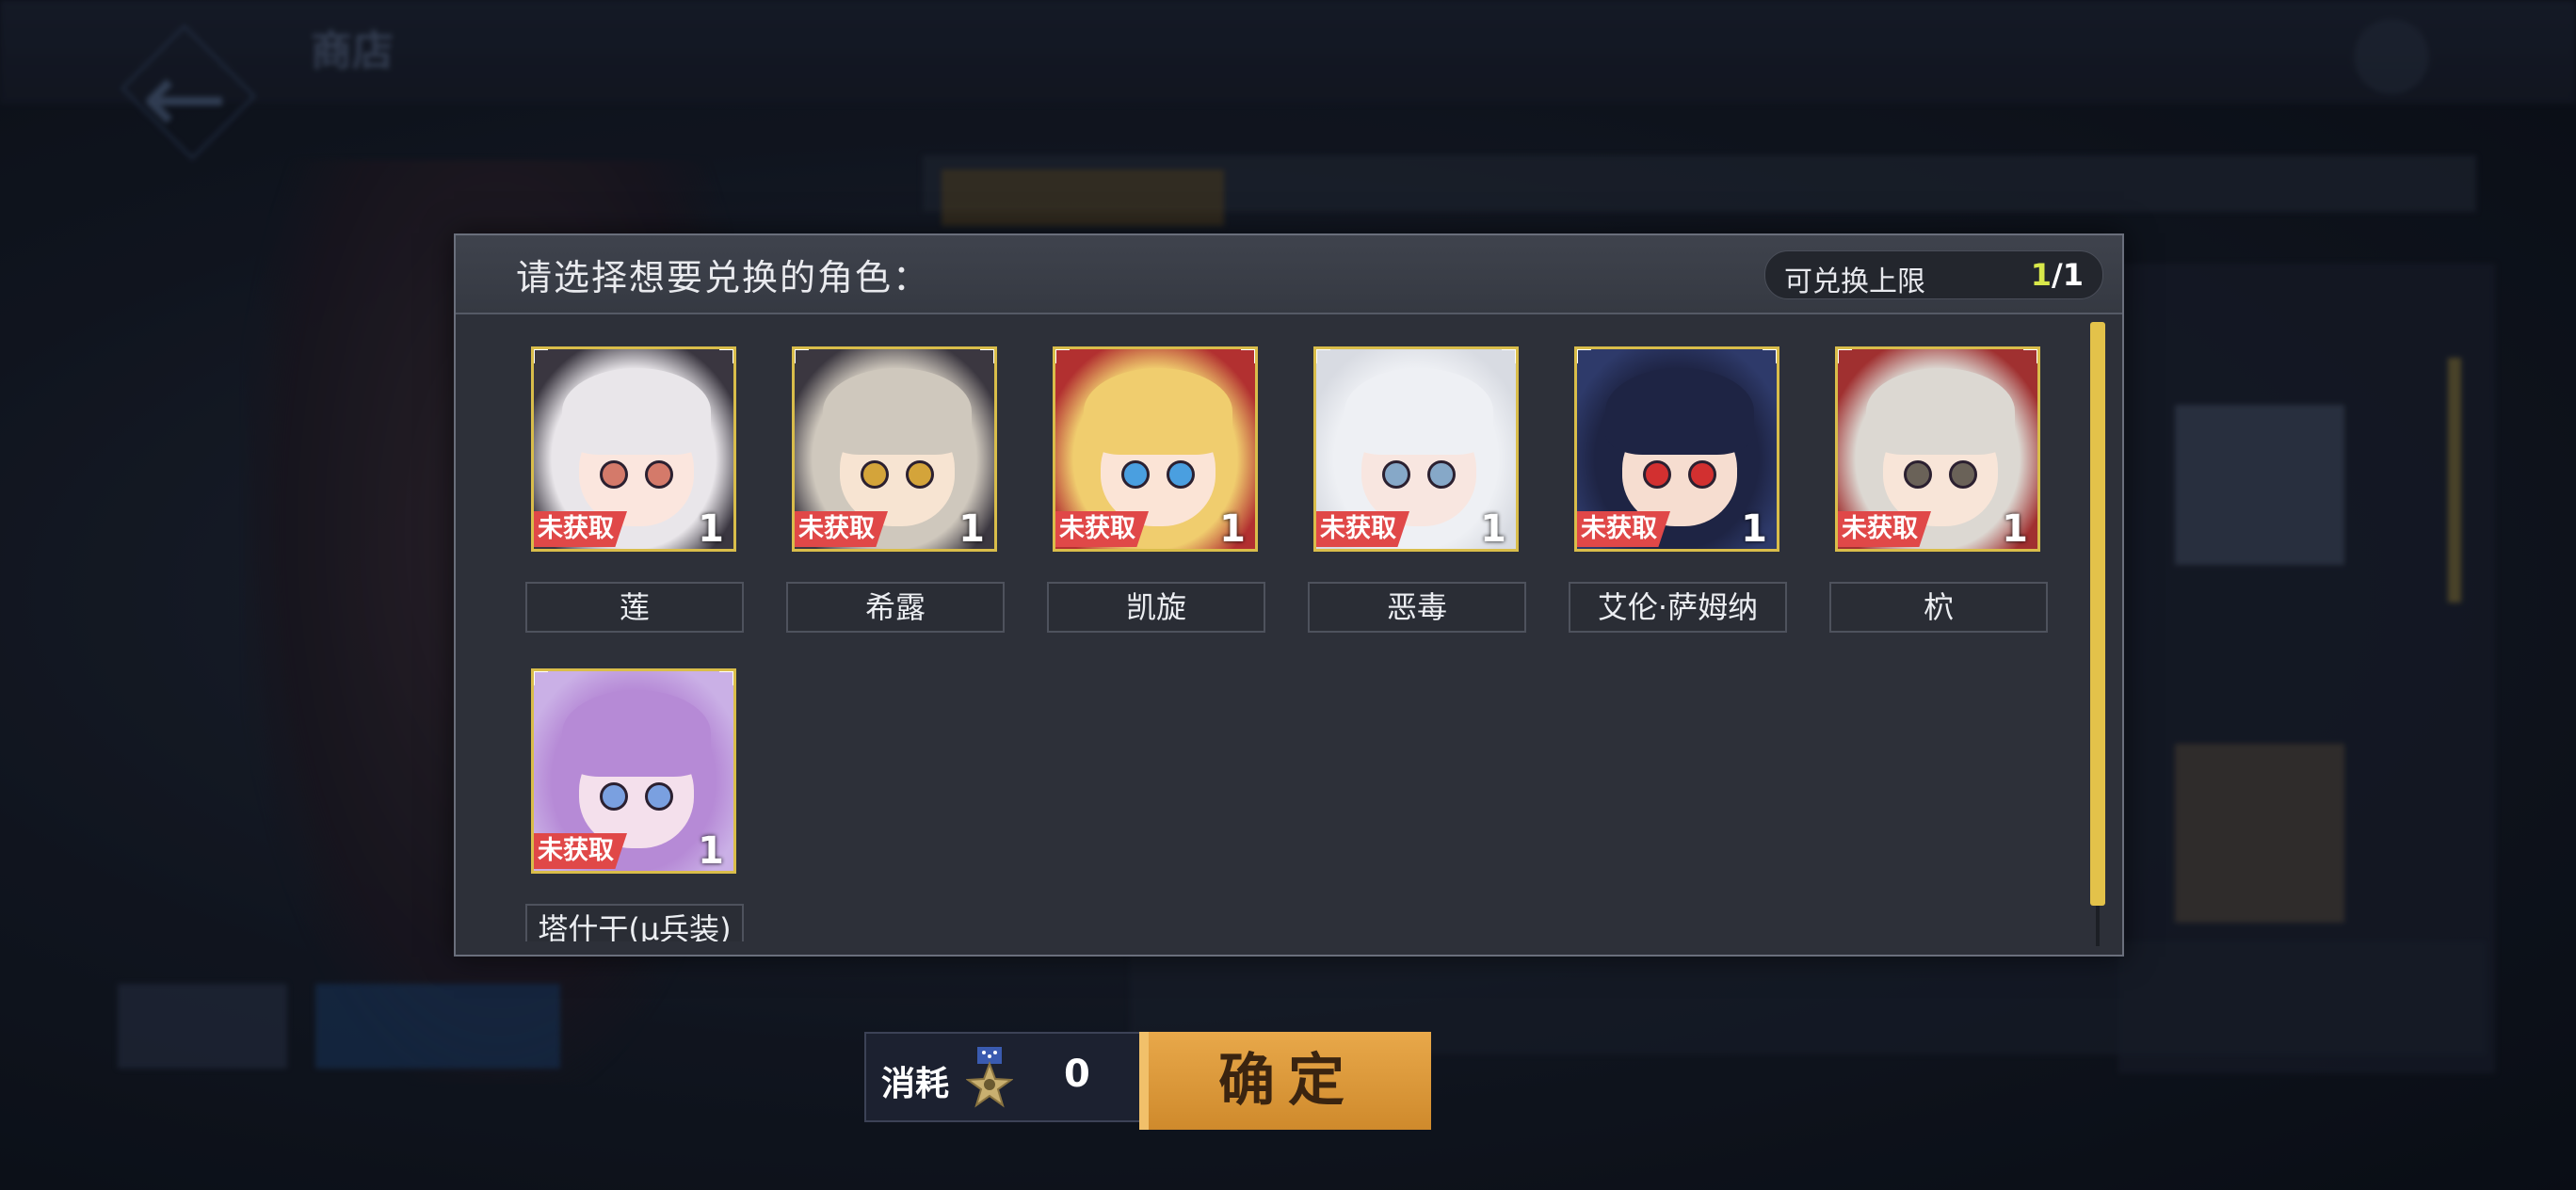 Image resolution: width=2576 pixels, height=1190 pixels. What do you see at coordinates (723, 277) in the screenshot?
I see `dialog-title: 请选择想要兑换的角色：` at bounding box center [723, 277].